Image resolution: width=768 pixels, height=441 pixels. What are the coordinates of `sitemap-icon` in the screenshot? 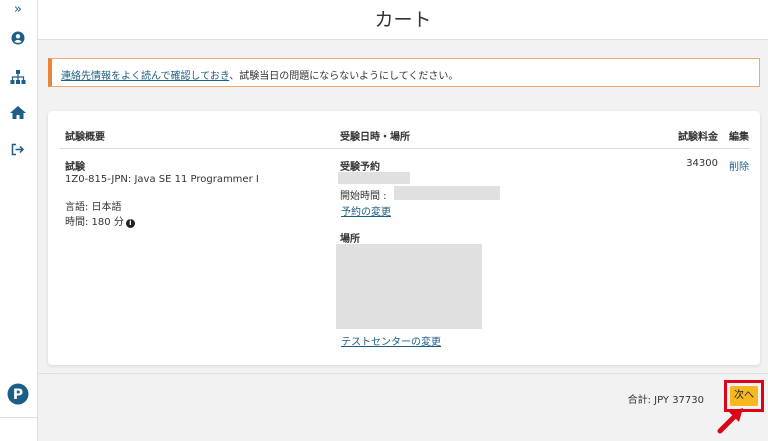 It's located at (18, 78).